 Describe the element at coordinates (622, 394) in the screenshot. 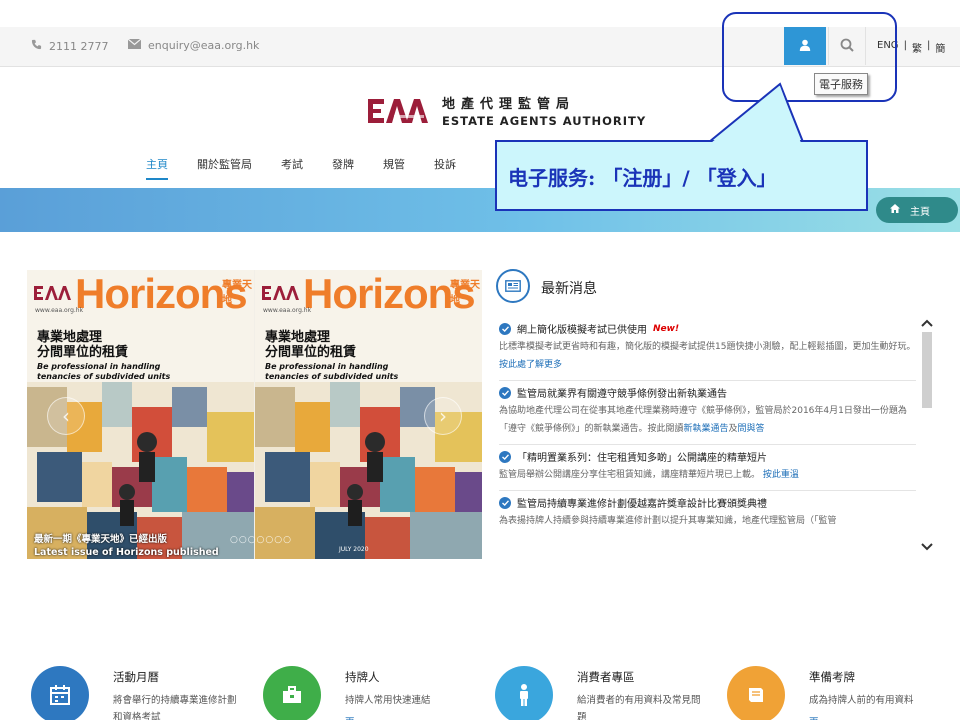

I see `news-item-title: 監管局就業界有關遵守競爭條例發出新執業通告` at that location.